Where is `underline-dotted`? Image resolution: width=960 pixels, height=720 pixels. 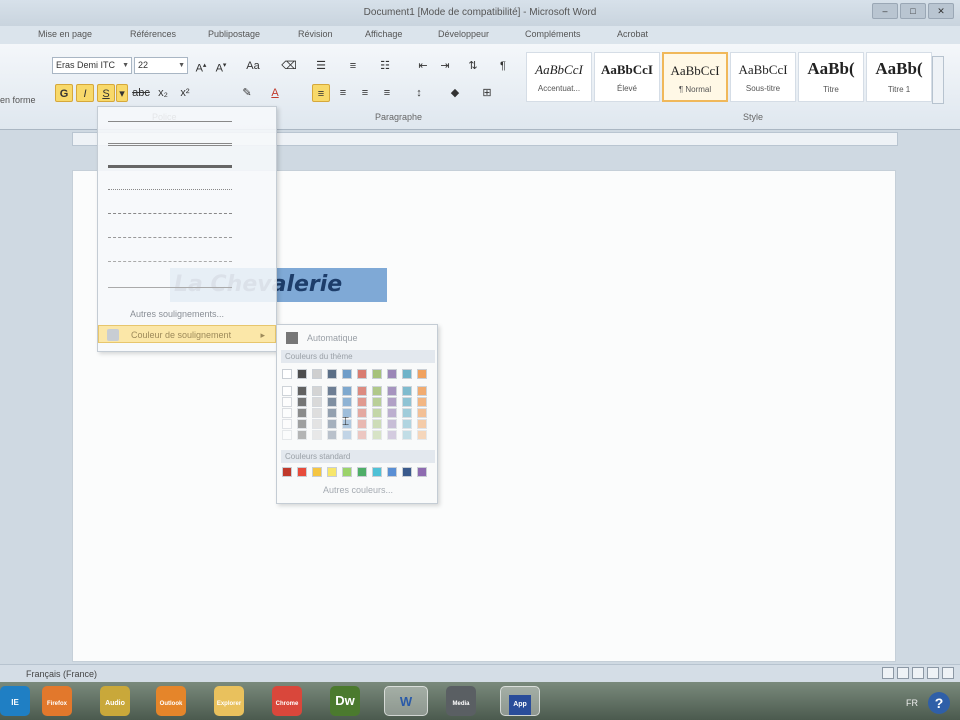
underline-dotted is located at coordinates (170, 189).